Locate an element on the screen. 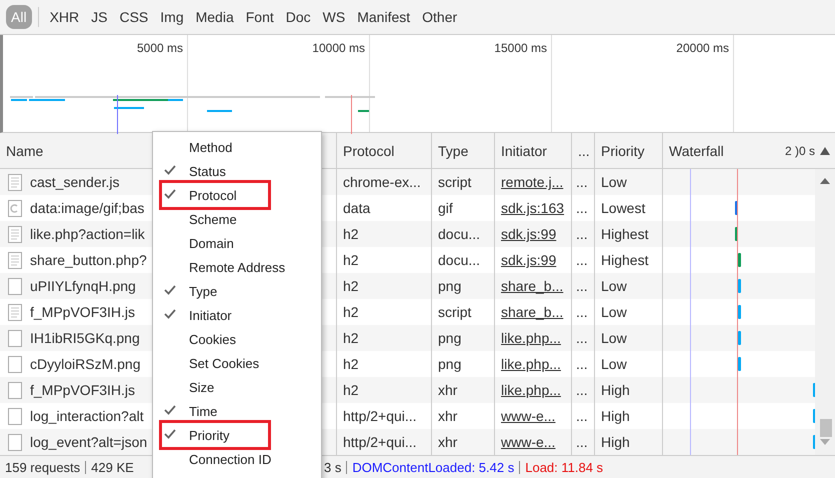 This screenshot has height=478, width=835. priority-cell: Lowest is located at coordinates (623, 208).